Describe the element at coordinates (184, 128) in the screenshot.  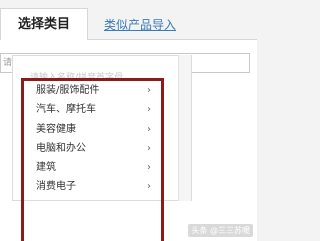
I see `category-scrollbar` at that location.